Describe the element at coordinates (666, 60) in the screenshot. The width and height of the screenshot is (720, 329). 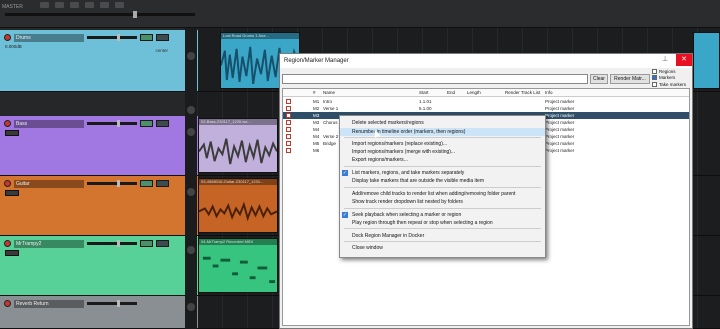
I see `pin-icon: ⊥` at that location.